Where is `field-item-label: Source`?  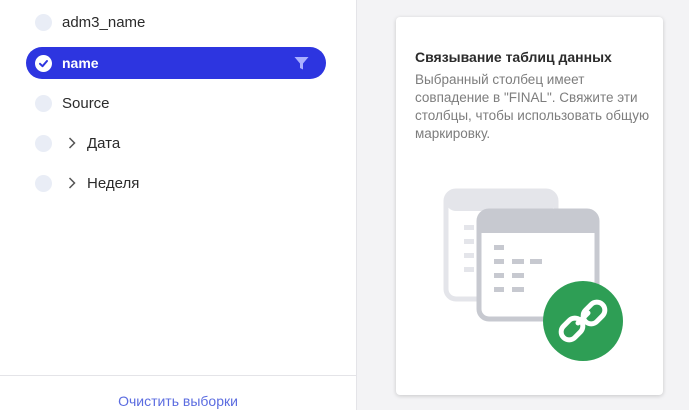
field-item-label: Source is located at coordinates (86, 103).